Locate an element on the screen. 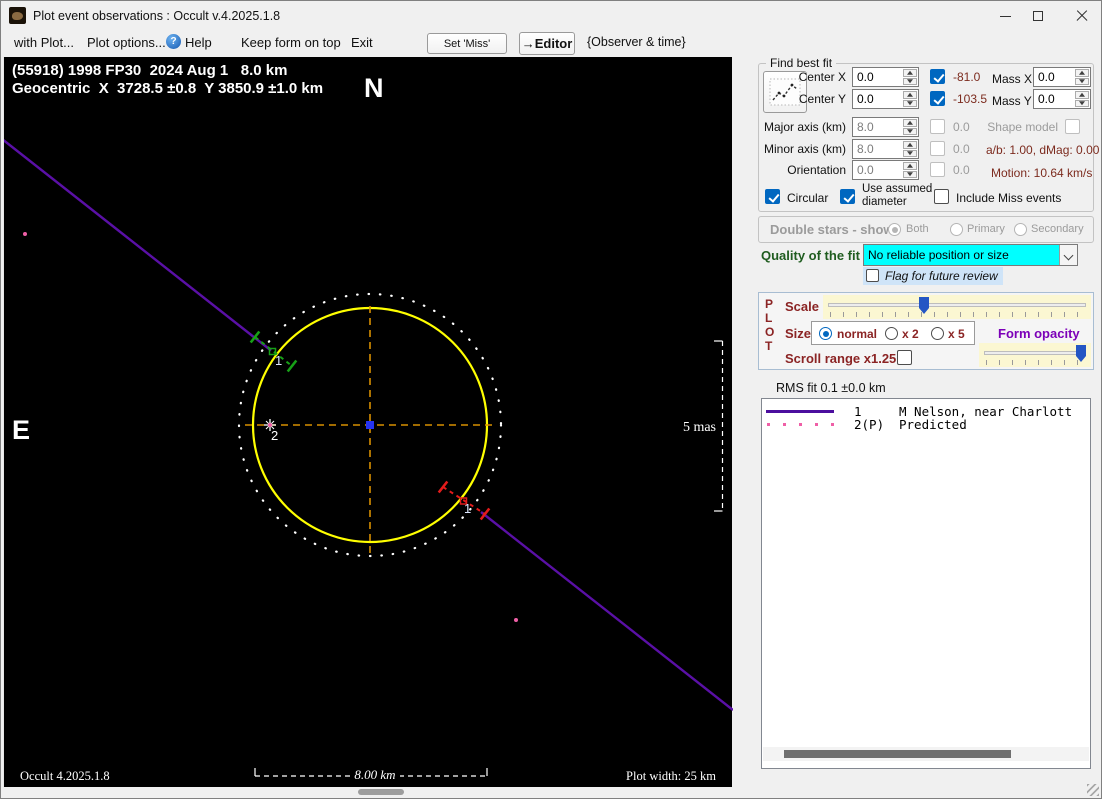  menu-exit: Exit is located at coordinates (362, 42).